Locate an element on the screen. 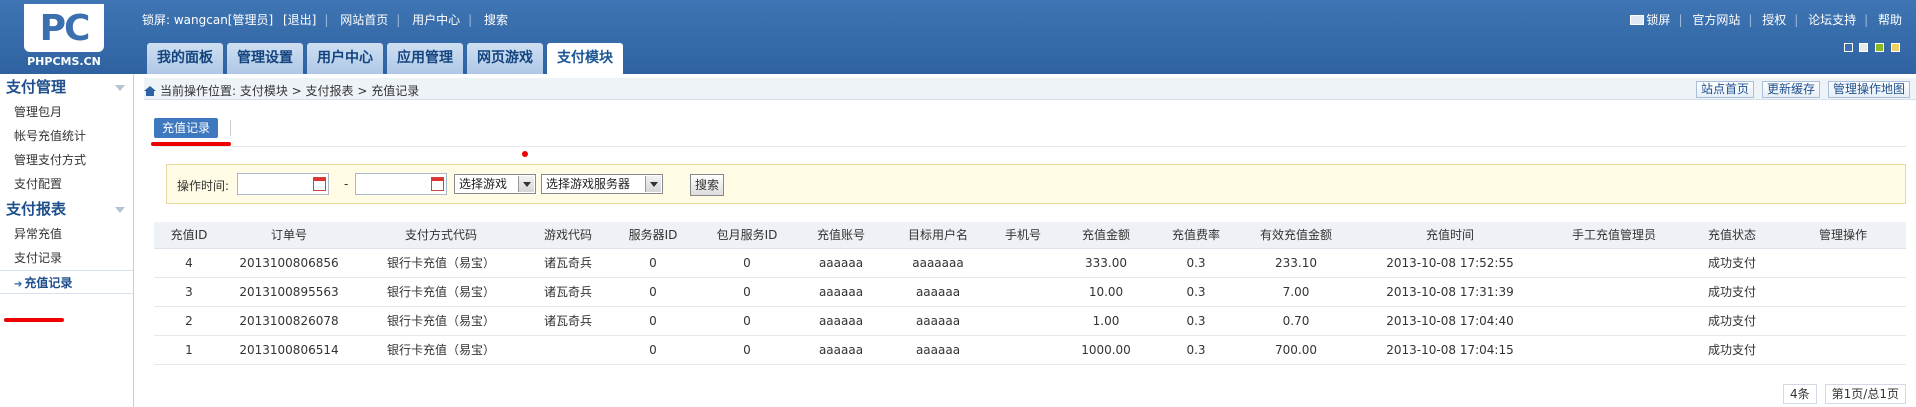  page-indicator: 第1页/总1页 is located at coordinates (1865, 394).